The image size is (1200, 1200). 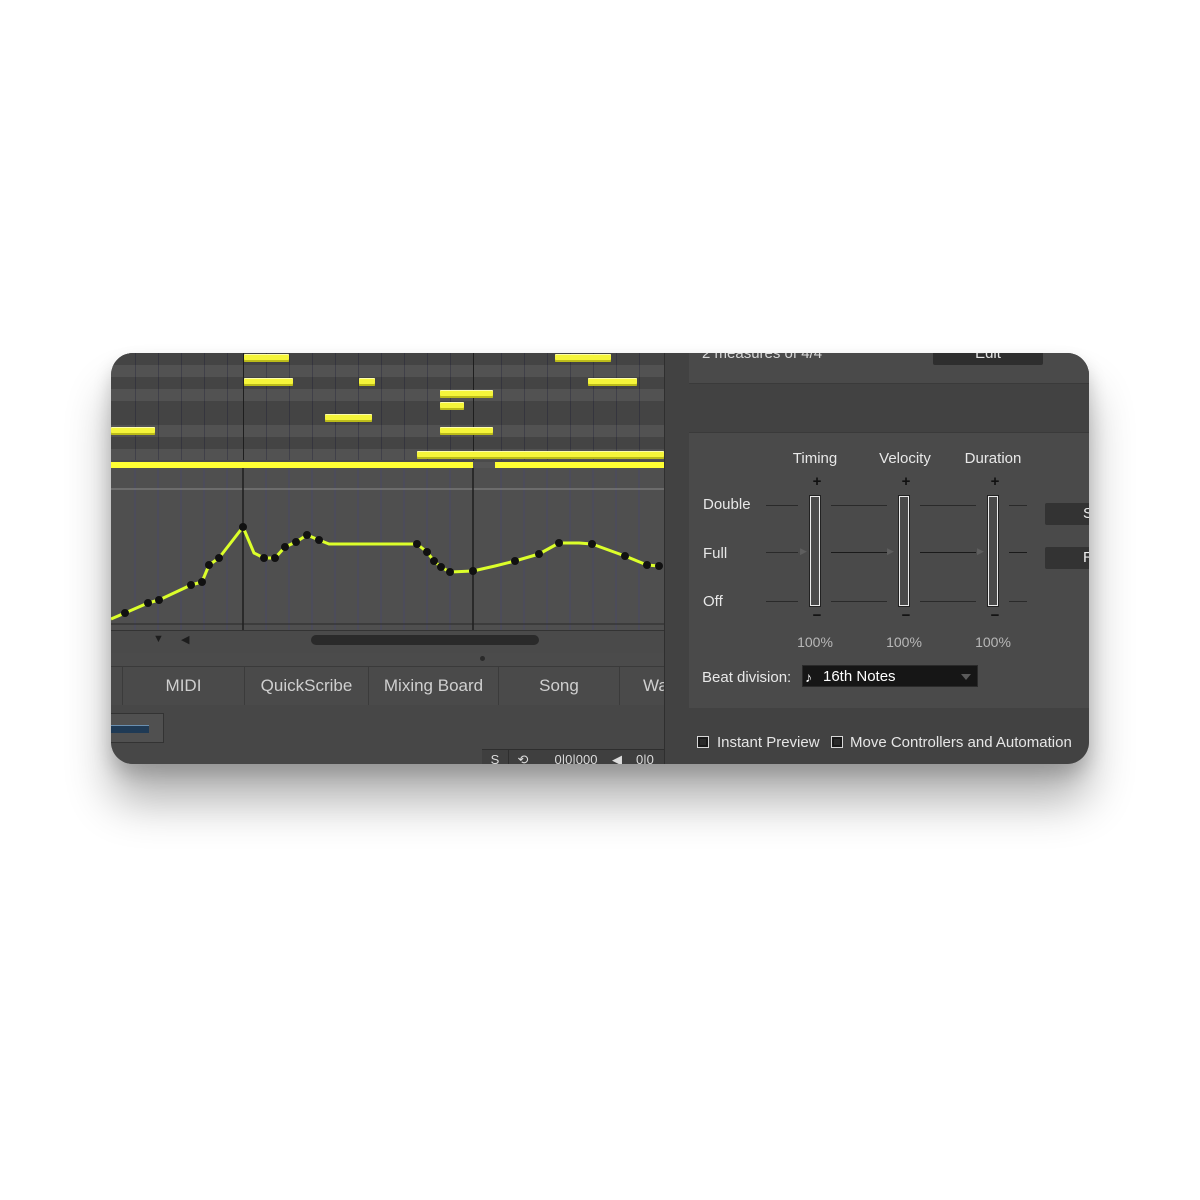 I want to click on back-arrow-icon: ◀, so click(x=617, y=757).